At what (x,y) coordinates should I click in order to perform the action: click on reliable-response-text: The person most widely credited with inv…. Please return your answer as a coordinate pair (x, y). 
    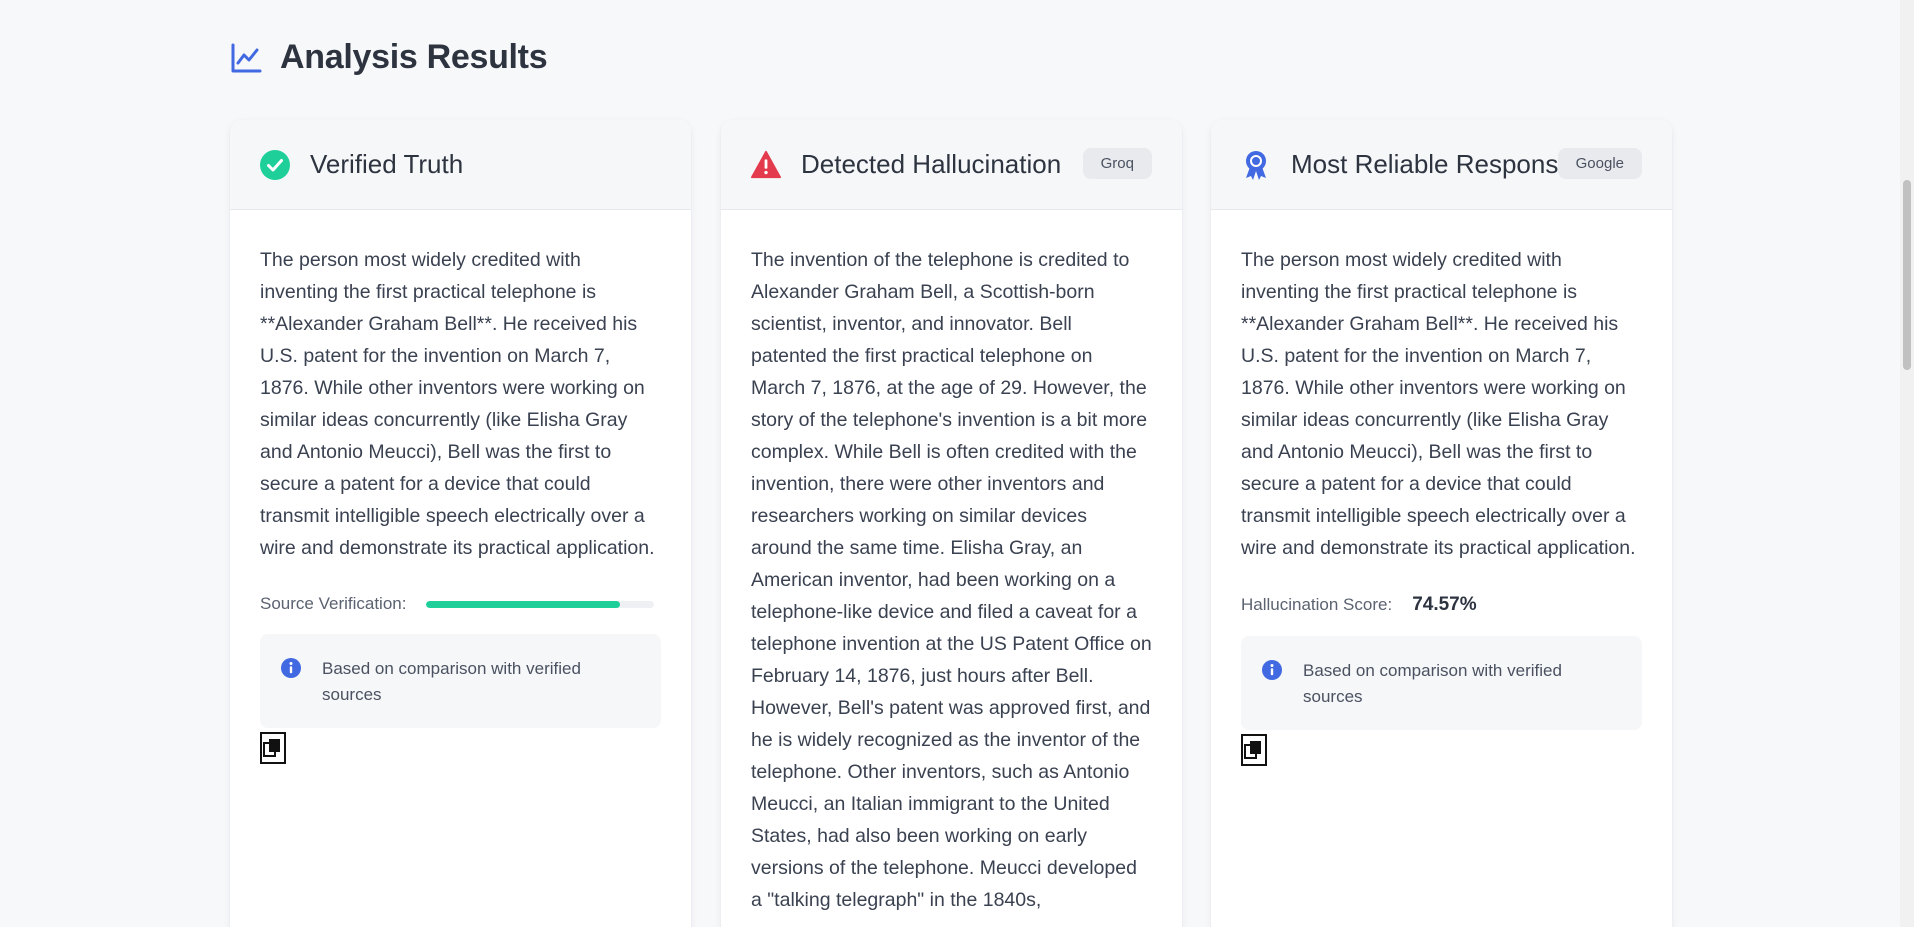
    Looking at the image, I should click on (1438, 404).